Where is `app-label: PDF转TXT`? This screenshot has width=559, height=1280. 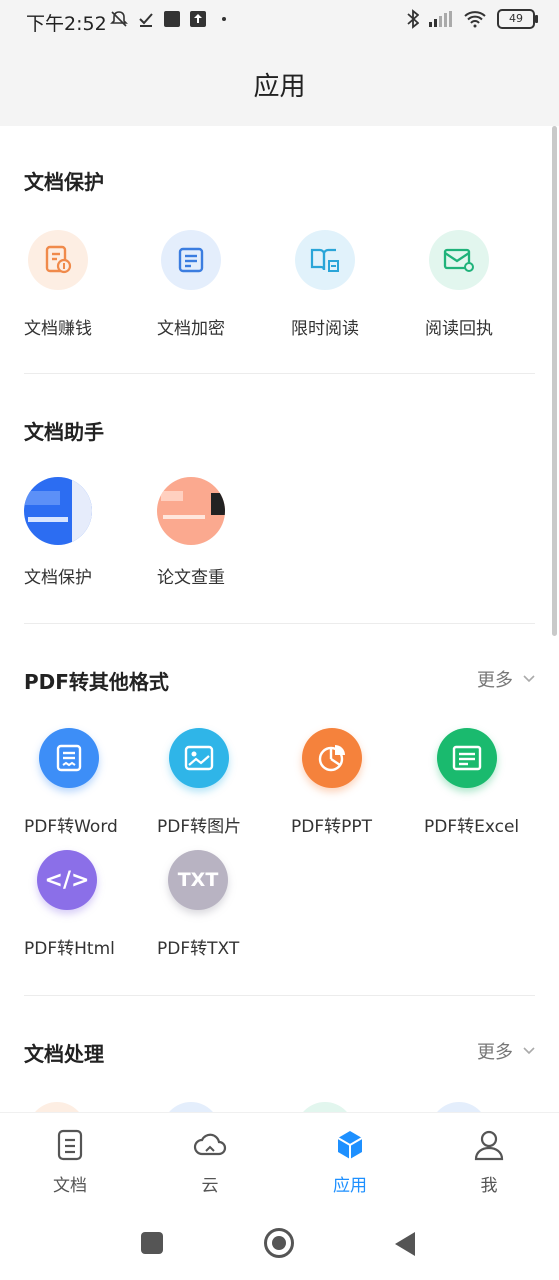
app-label: PDF转TXT is located at coordinates (198, 949).